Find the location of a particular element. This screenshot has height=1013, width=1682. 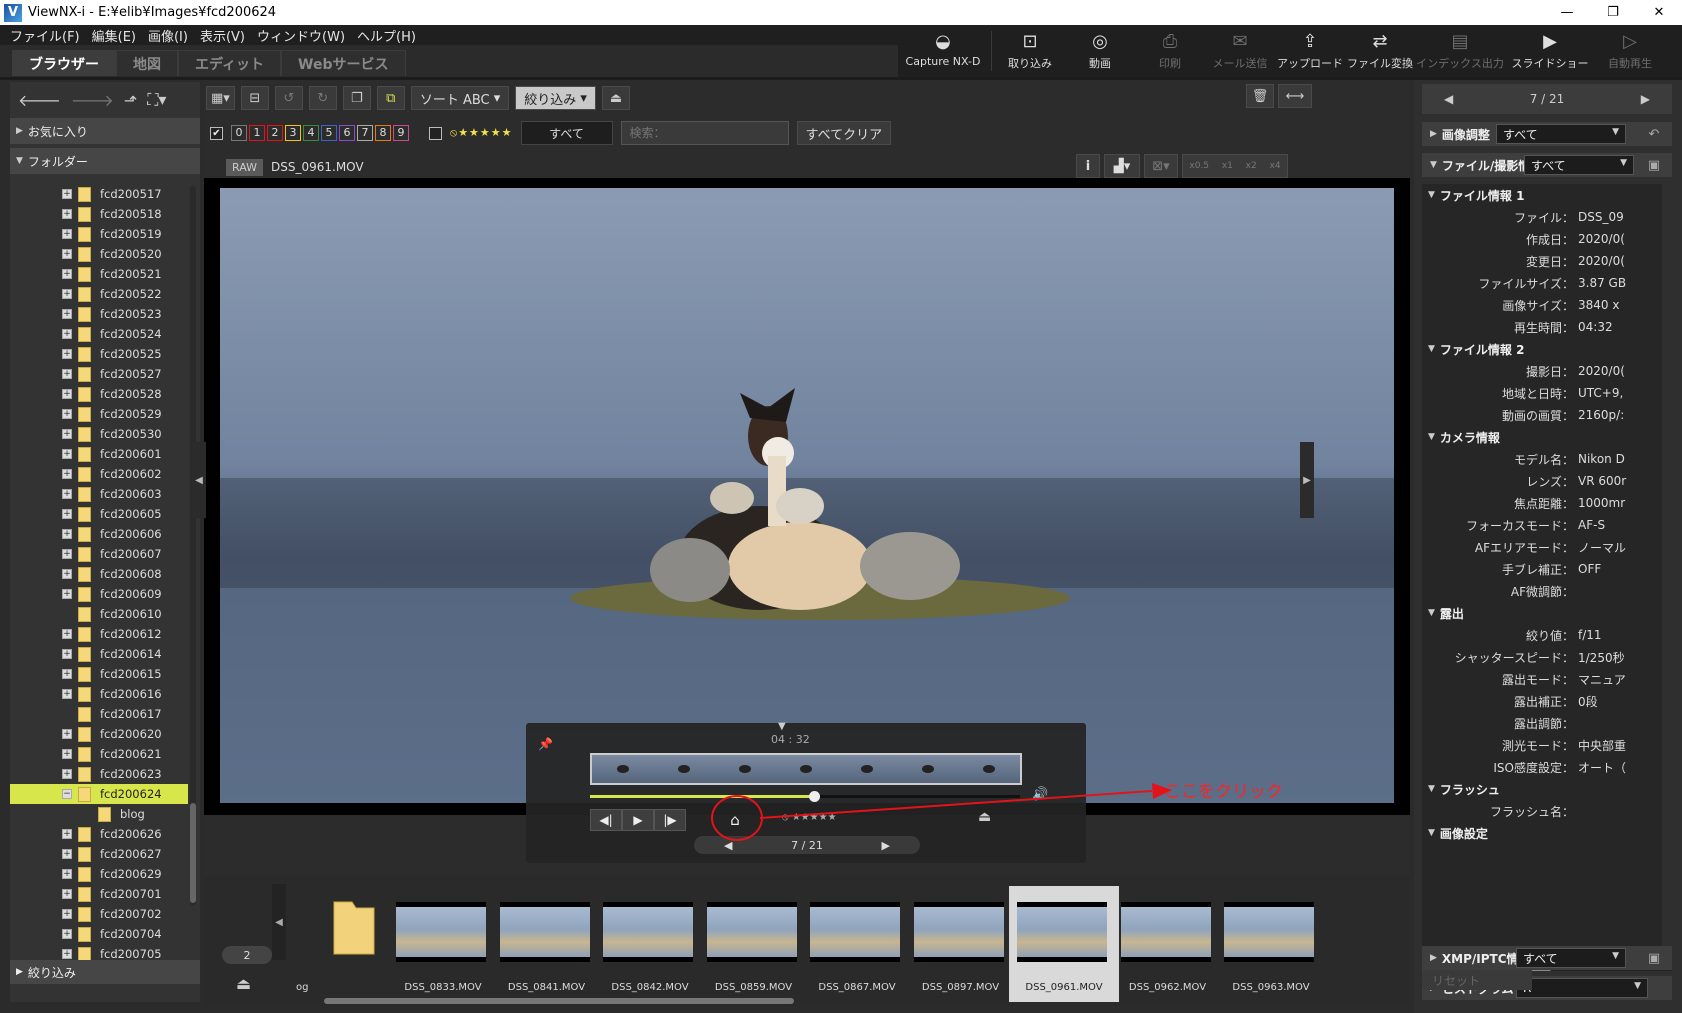

folder-item: + fcd200520 is located at coordinates (99, 254).